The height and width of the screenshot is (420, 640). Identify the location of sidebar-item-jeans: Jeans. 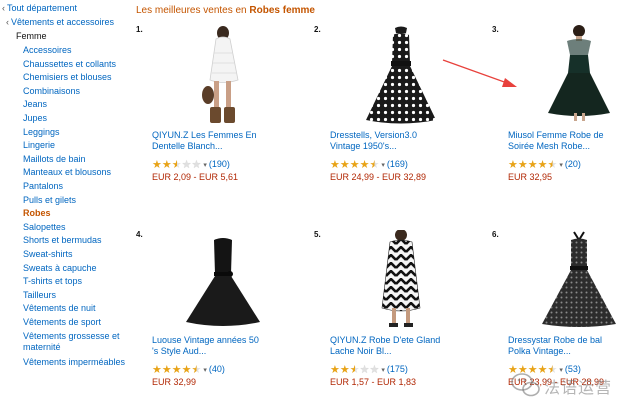
(35, 104).